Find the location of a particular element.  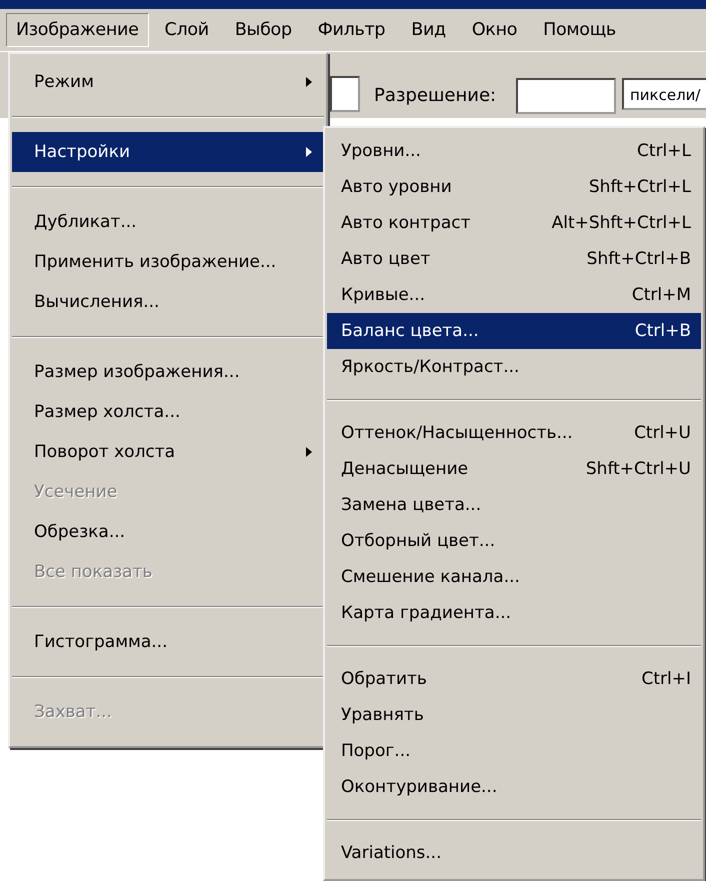

menu-item: Баланс цвета... Ctrl+B is located at coordinates (514, 331).